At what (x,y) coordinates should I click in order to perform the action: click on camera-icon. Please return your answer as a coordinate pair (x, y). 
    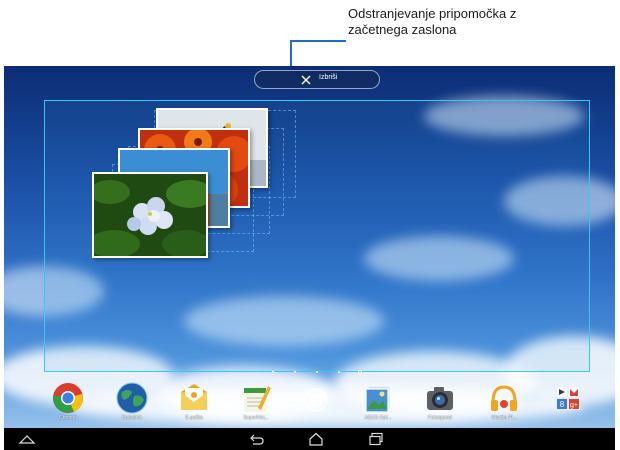
    Looking at the image, I should click on (440, 398).